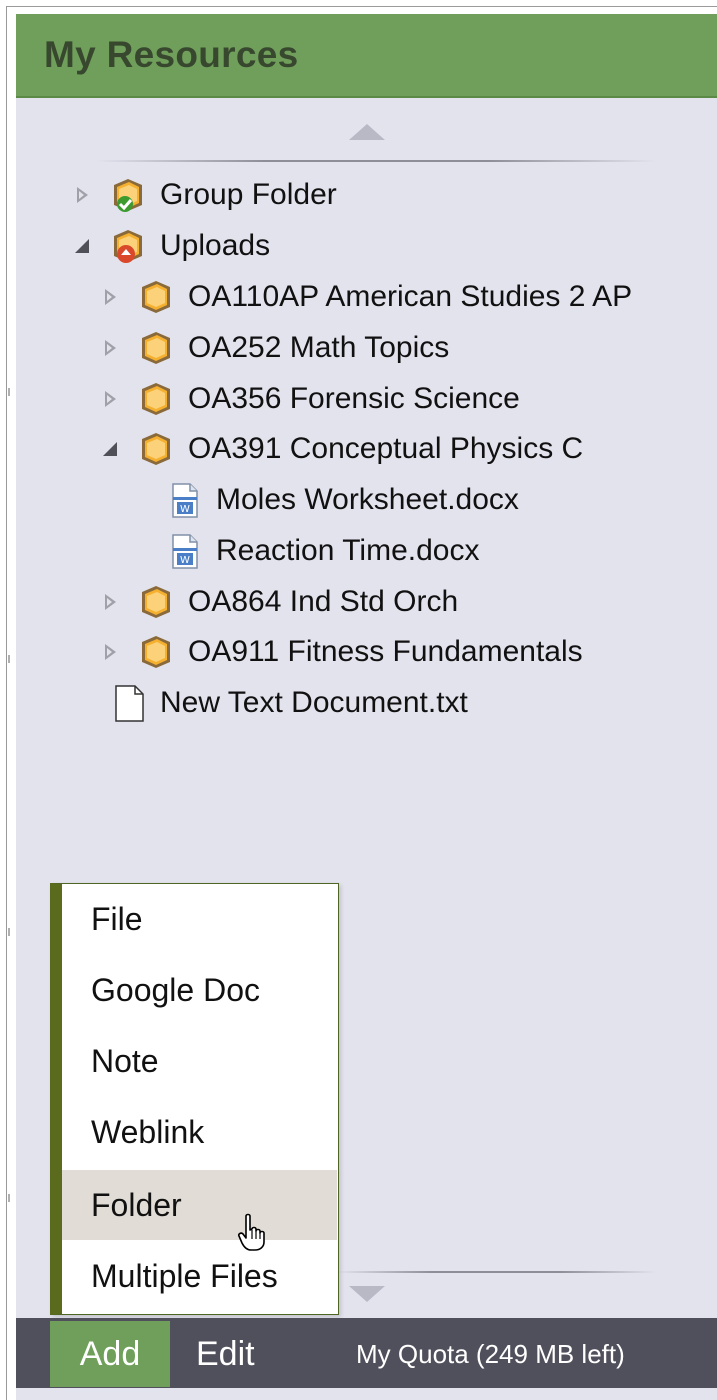 This screenshot has width=717, height=1400. Describe the element at coordinates (199, 1276) in the screenshot. I see `menu-item-multiple-files: Multiple Files` at that location.